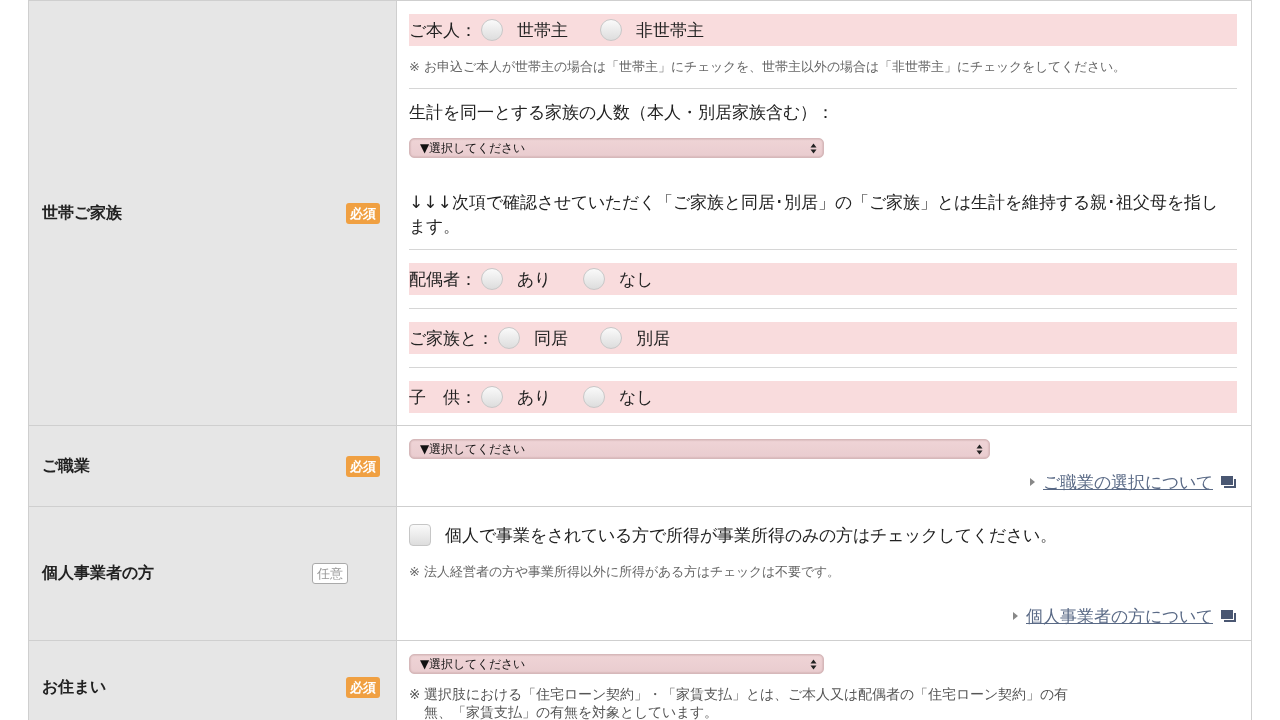 The image size is (1280, 720). What do you see at coordinates (751, 535) in the screenshot?
I see `checkbox-label: 個人で事業をされている方で所得が事業所得のみの方はチェックしてください。` at bounding box center [751, 535].